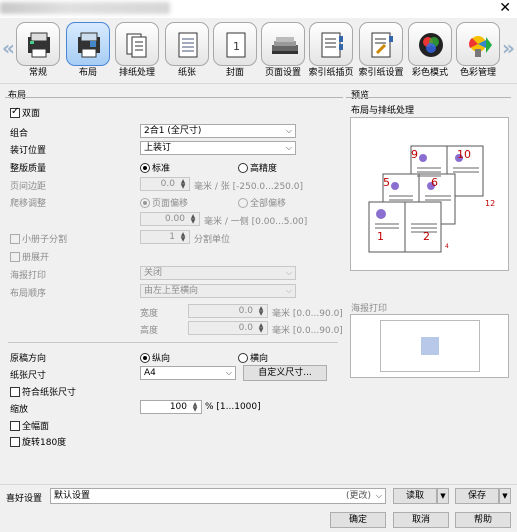 The image size is (517, 532). What do you see at coordinates (28, 294) in the screenshot?
I see `order-label: 布局顺序` at bounding box center [28, 294].